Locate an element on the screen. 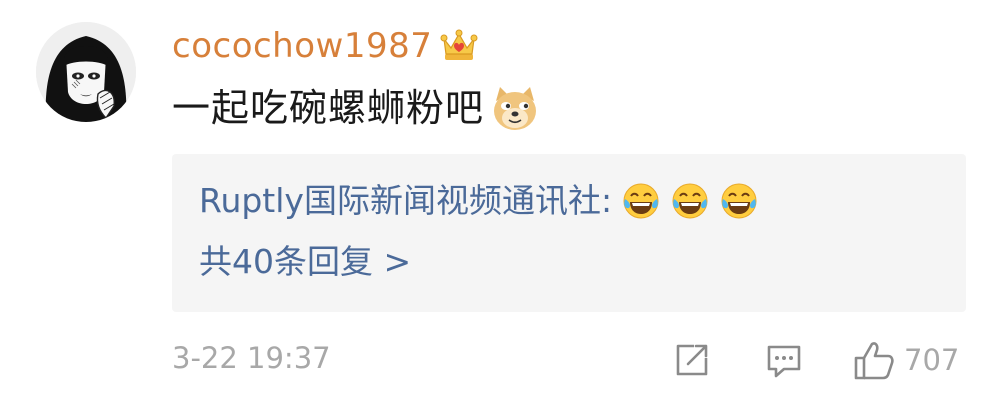 The width and height of the screenshot is (1000, 407). username-row: cocochow1987 is located at coordinates (325, 46).